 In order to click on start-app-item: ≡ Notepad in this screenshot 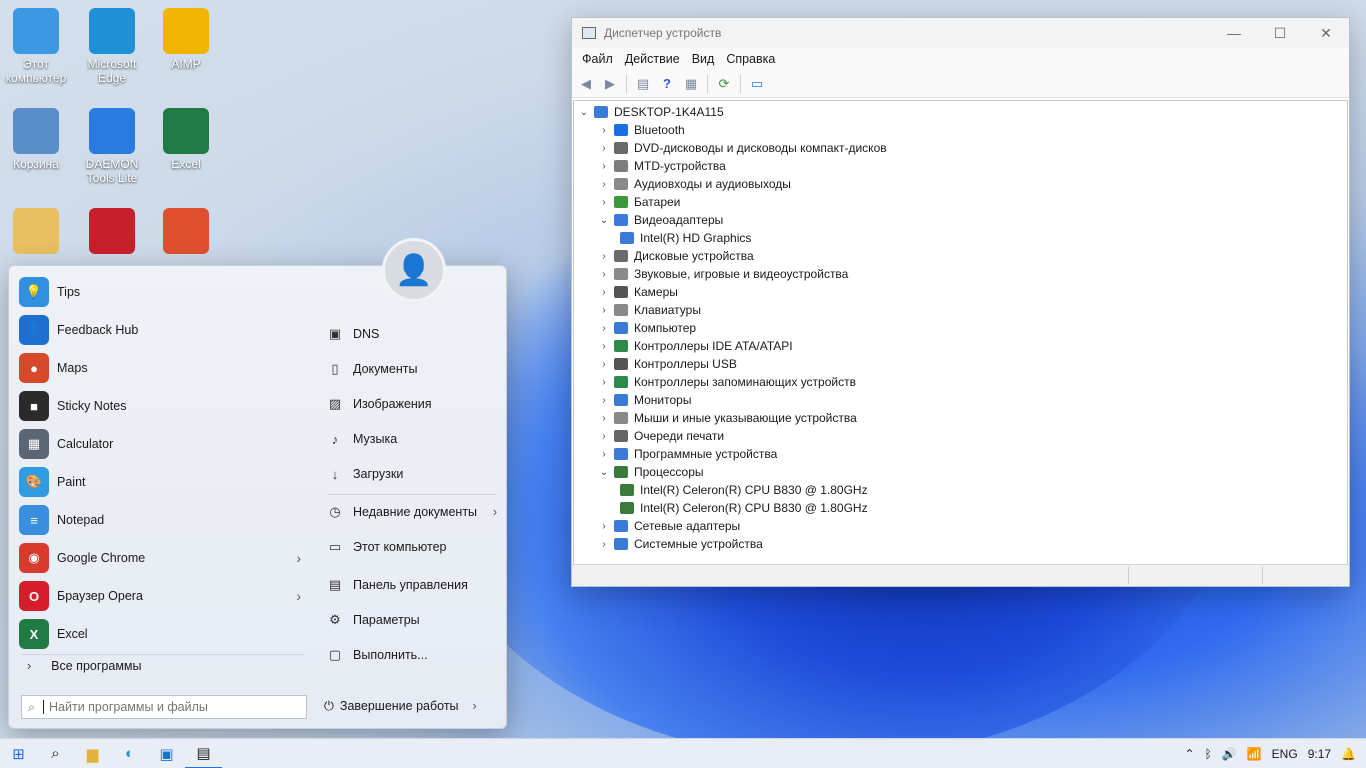, I will do `click(164, 520)`.